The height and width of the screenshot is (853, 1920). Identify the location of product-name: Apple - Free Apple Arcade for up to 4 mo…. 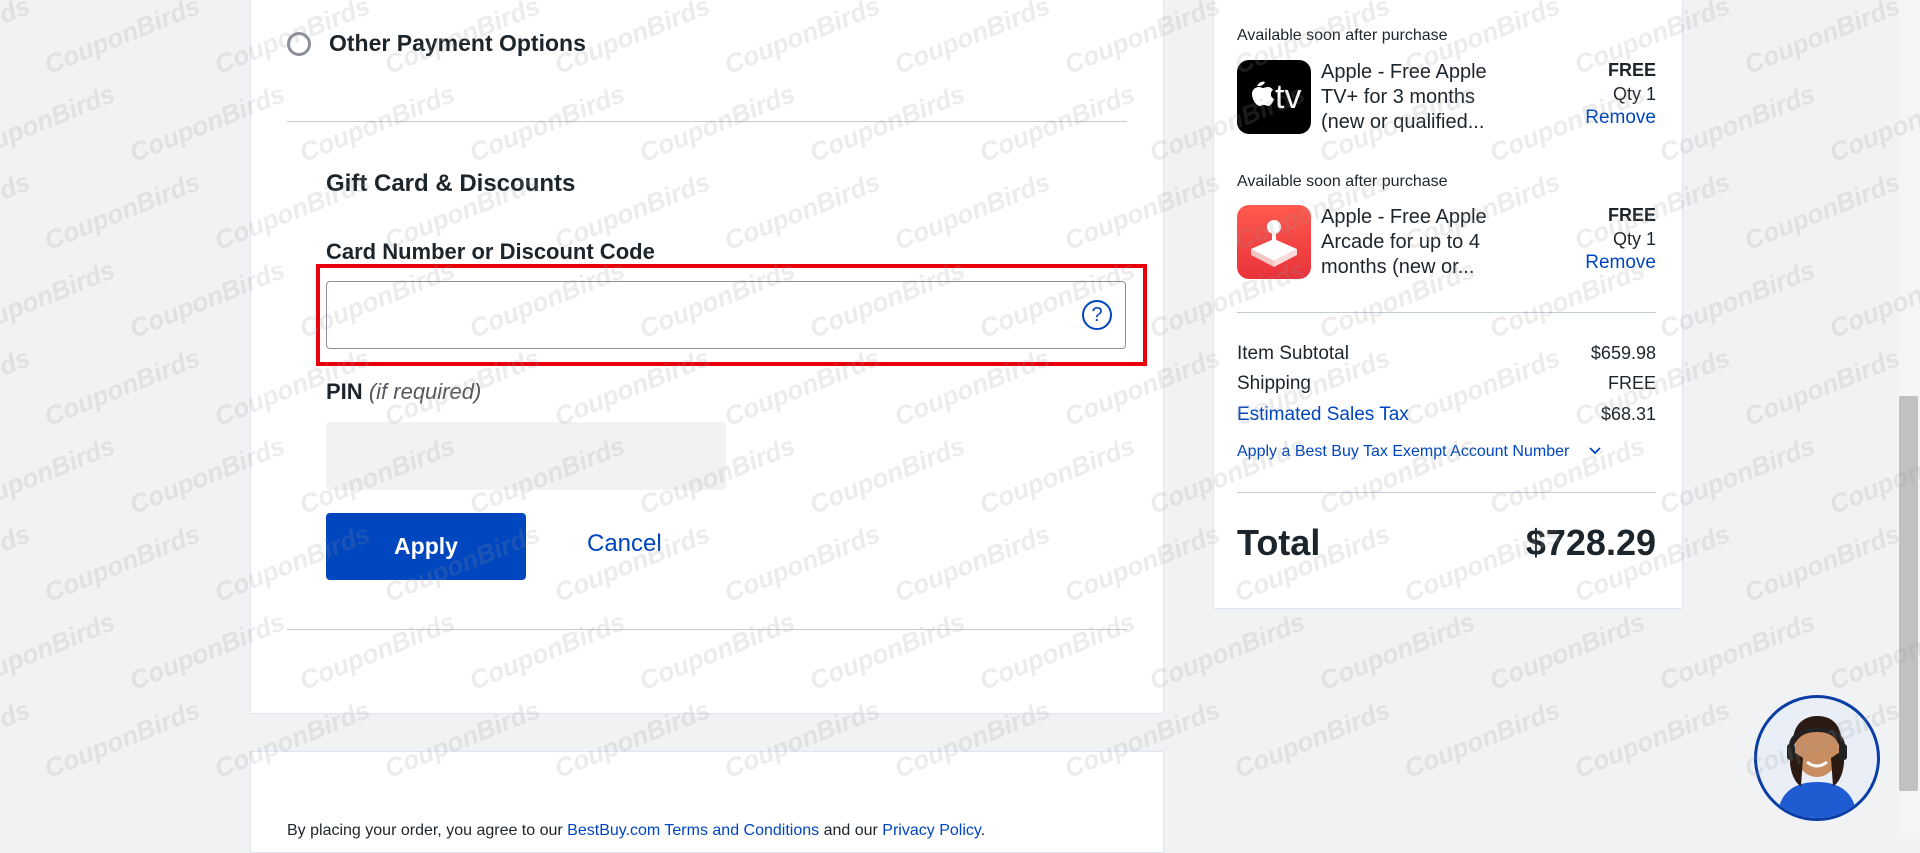
(1416, 242).